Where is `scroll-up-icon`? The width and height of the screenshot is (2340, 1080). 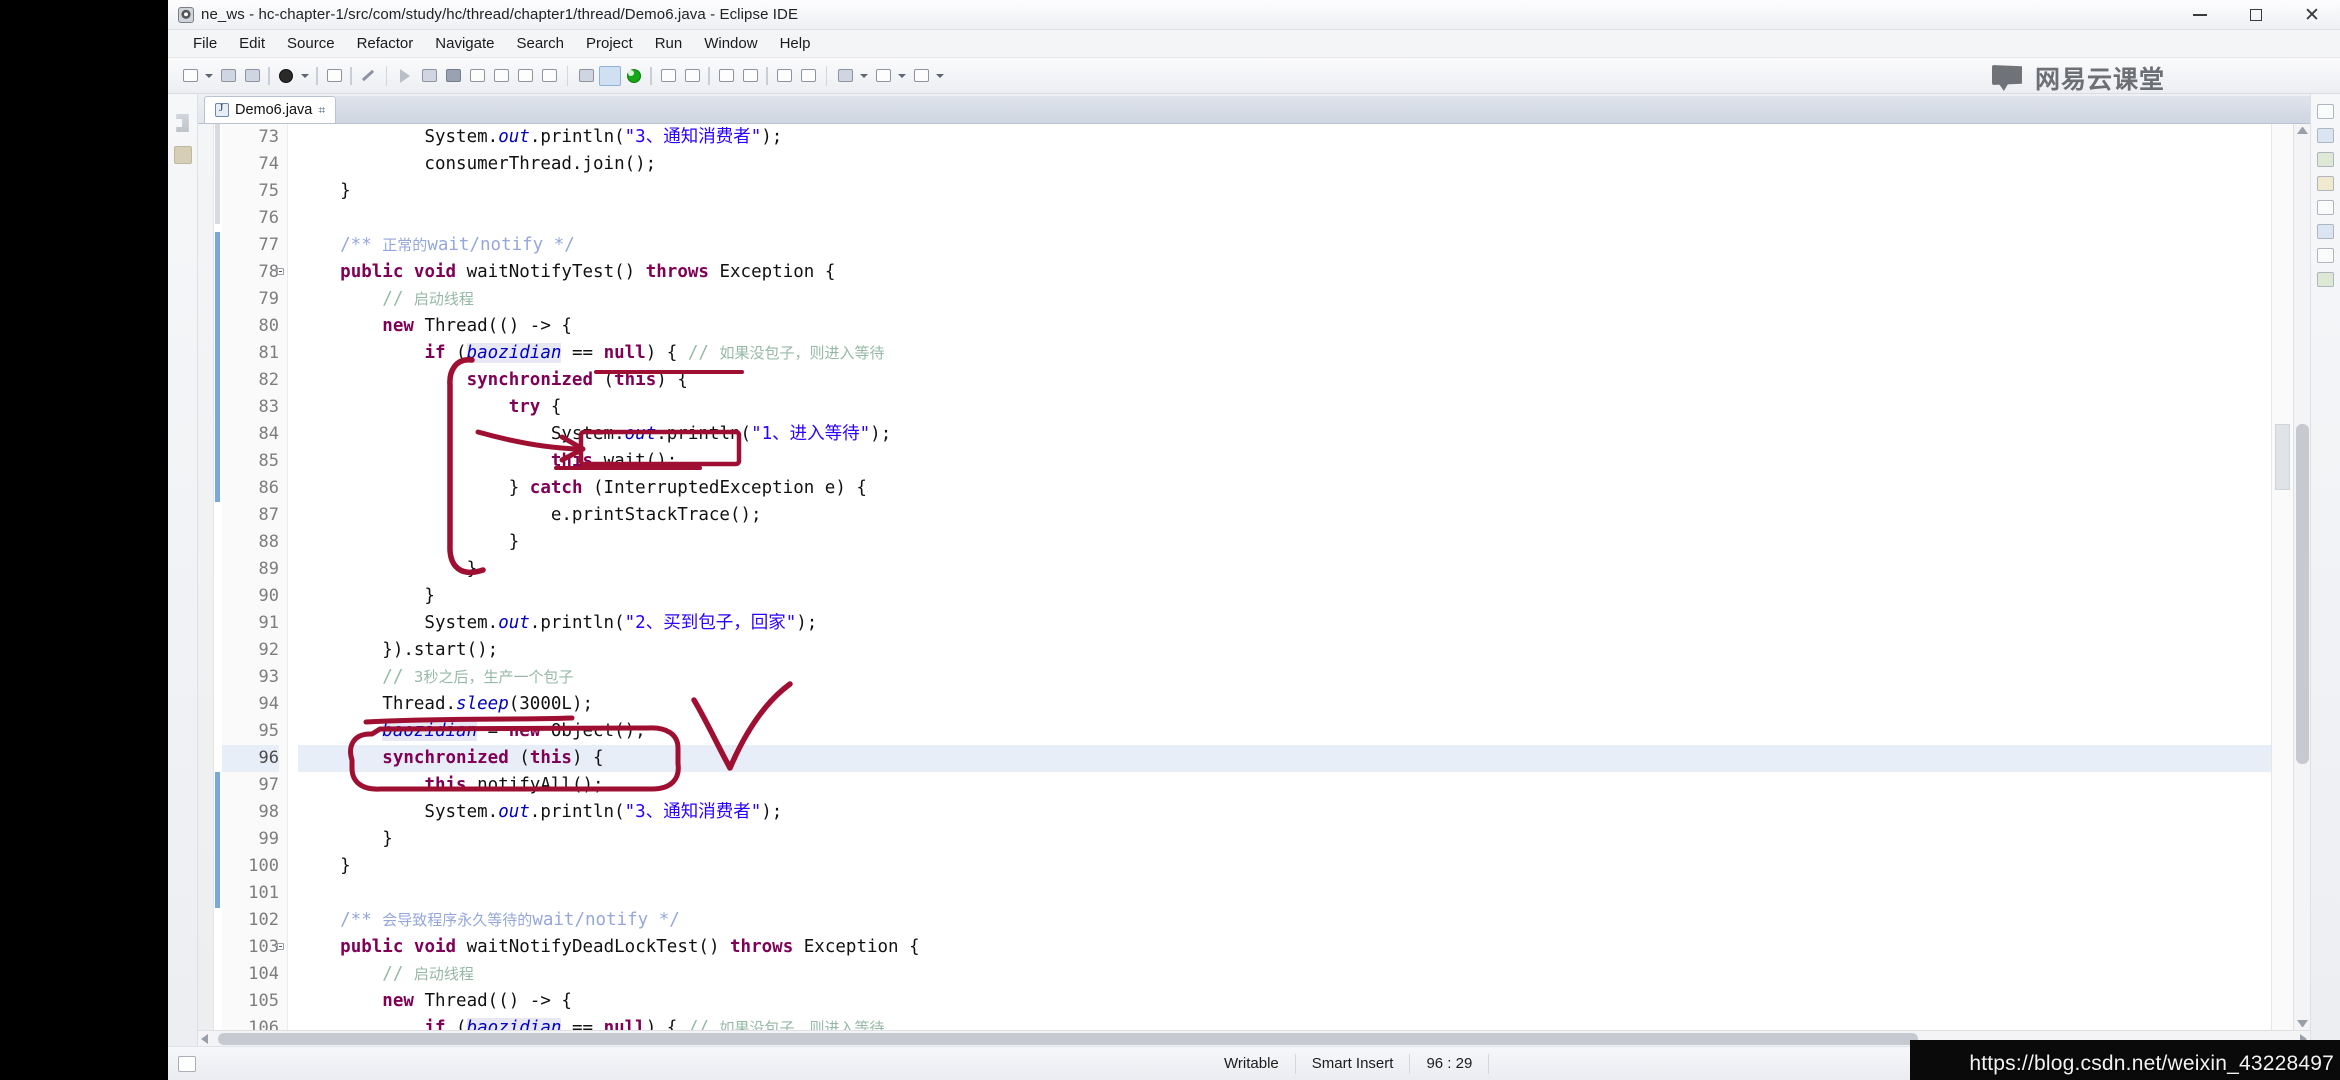 scroll-up-icon is located at coordinates (2302, 130).